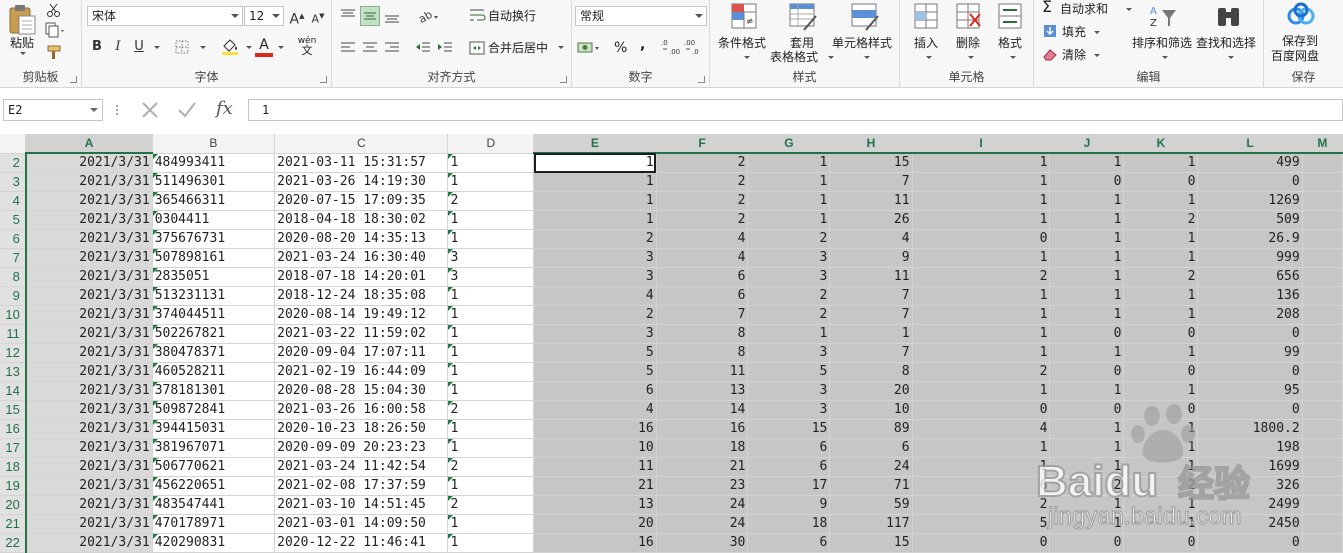 The height and width of the screenshot is (553, 1343). I want to click on cell-b: 378181301, so click(214, 391).